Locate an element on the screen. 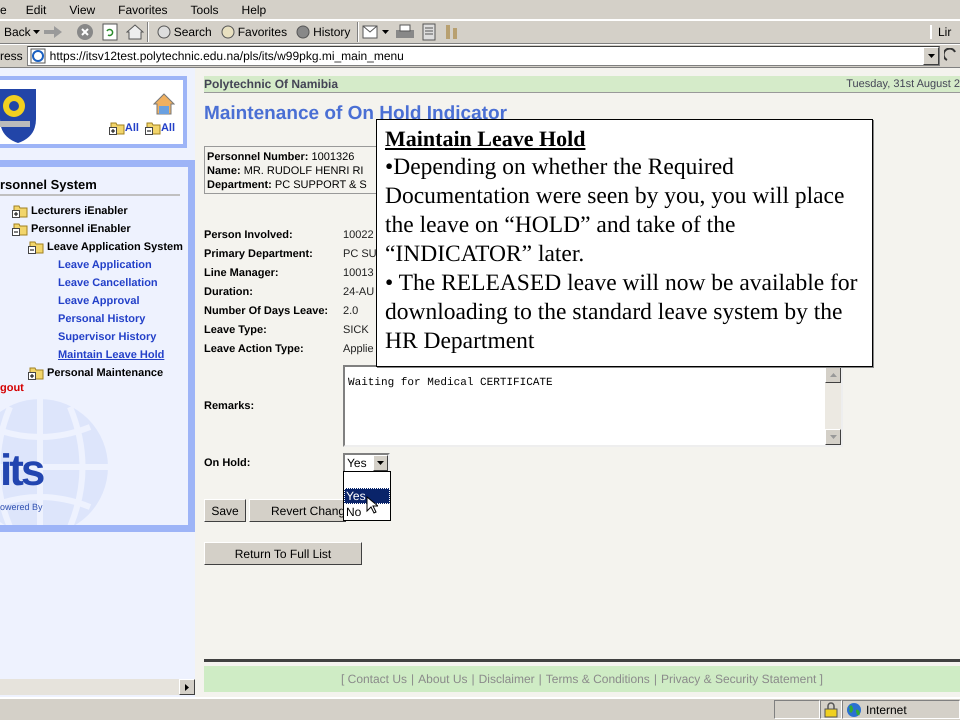 This screenshot has height=720, width=960. field-label: Remarks: is located at coordinates (229, 406).